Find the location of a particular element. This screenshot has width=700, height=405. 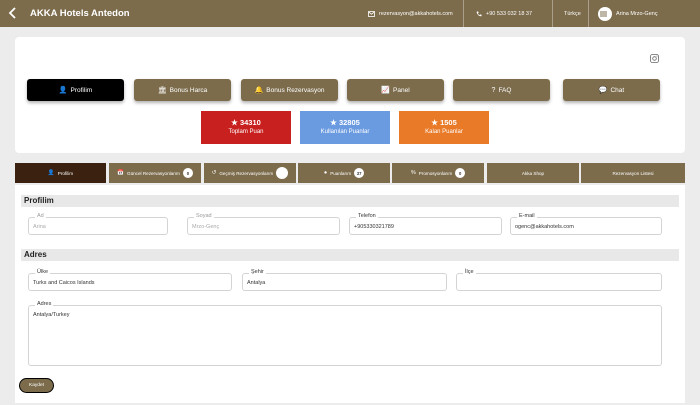

tab-past-reservations-label: Geçmiş Rezervasyonlarım is located at coordinates (246, 173).